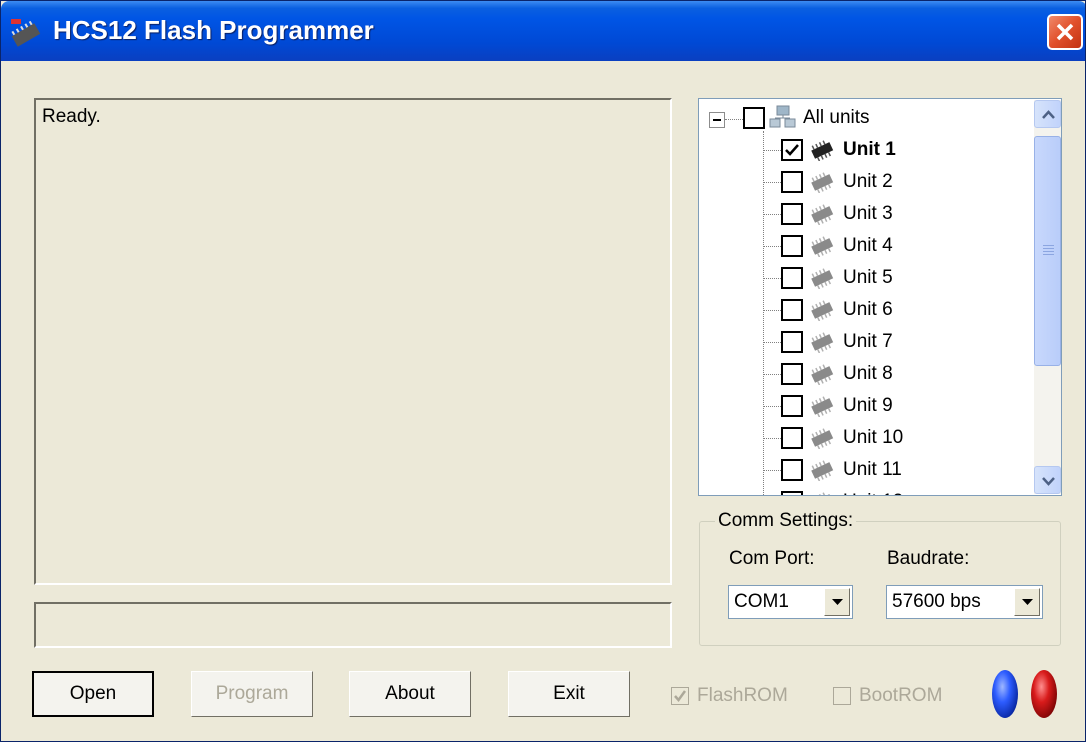 Image resolution: width=1086 pixels, height=742 pixels. Describe the element at coordinates (761, 601) in the screenshot. I see `com-port-value: COM1` at that location.